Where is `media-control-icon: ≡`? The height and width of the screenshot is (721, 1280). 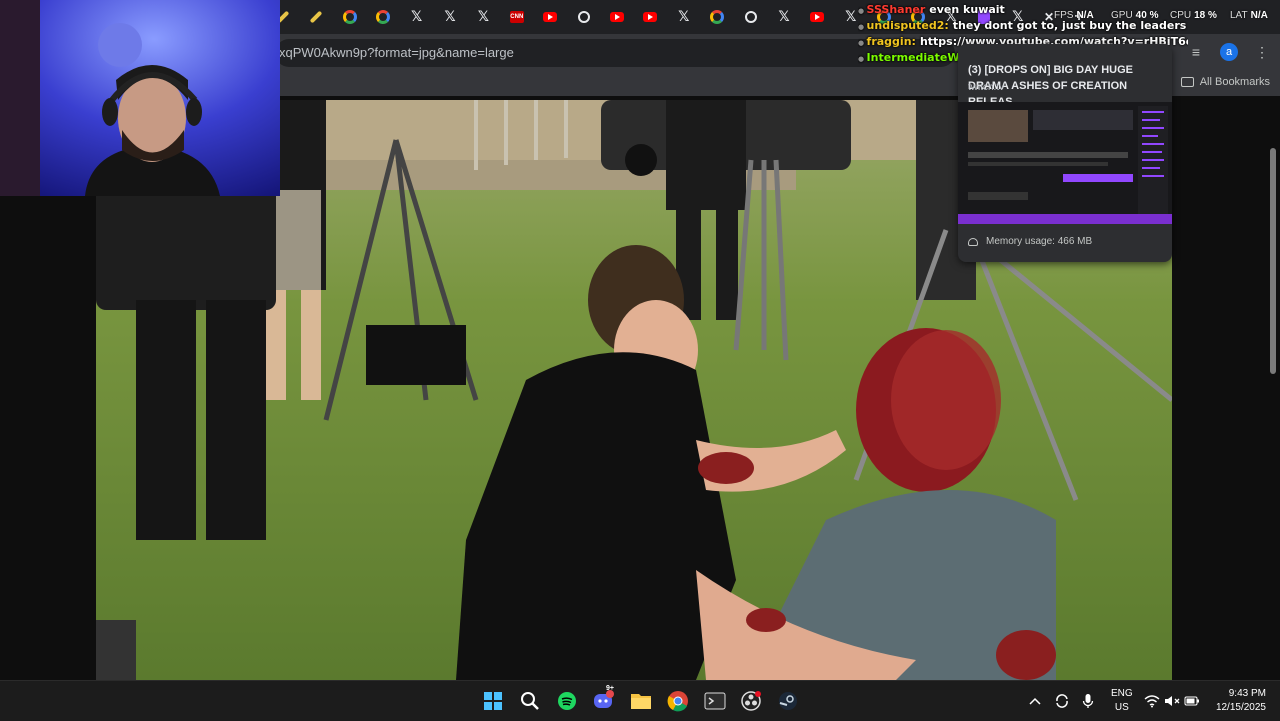 media-control-icon: ≡ is located at coordinates (1196, 52).